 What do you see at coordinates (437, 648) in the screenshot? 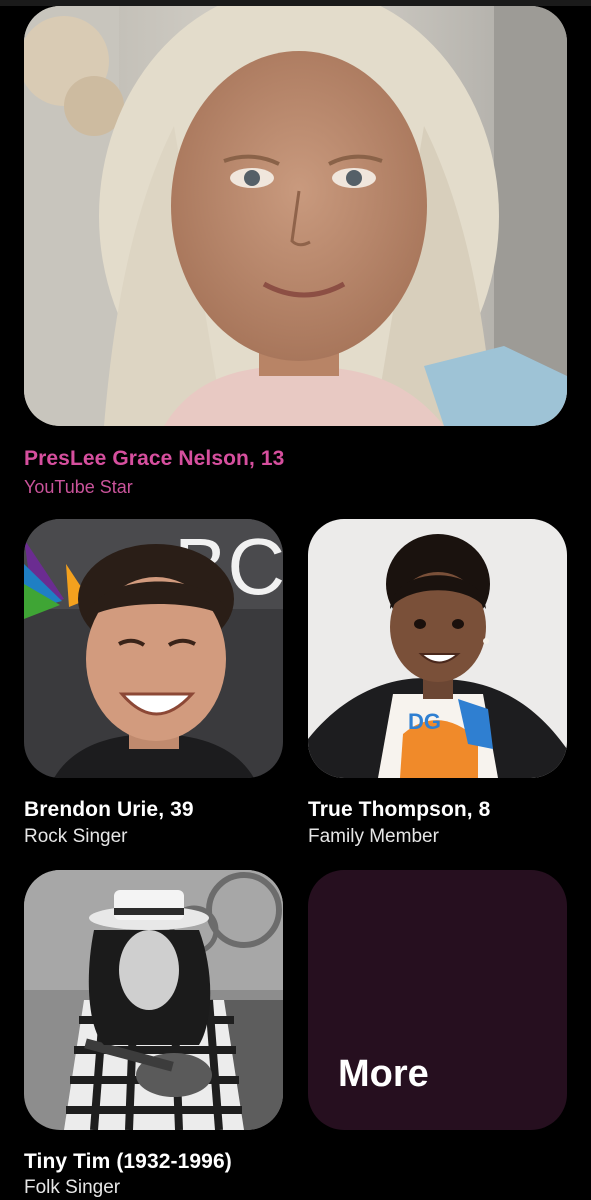
I see `person-photo-true-thompson: DG` at bounding box center [437, 648].